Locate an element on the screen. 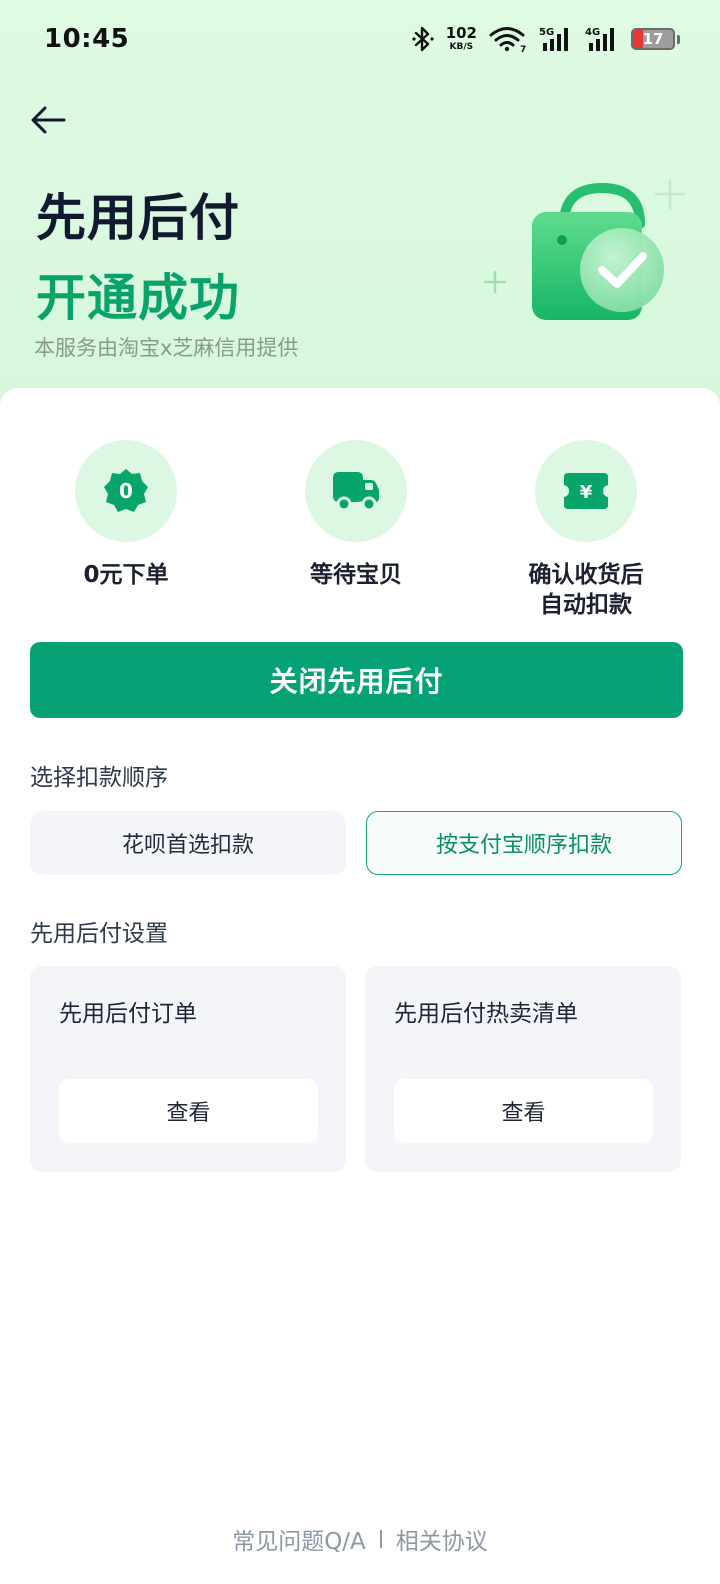 This screenshot has width=720, height=1584. step-label: 等待宝贝 is located at coordinates (356, 575).